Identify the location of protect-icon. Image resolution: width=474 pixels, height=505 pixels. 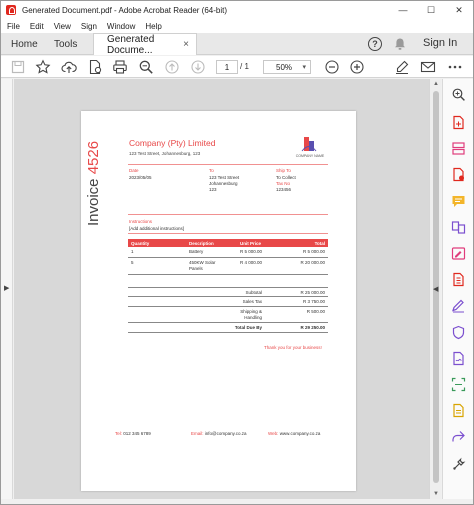
(458, 332).